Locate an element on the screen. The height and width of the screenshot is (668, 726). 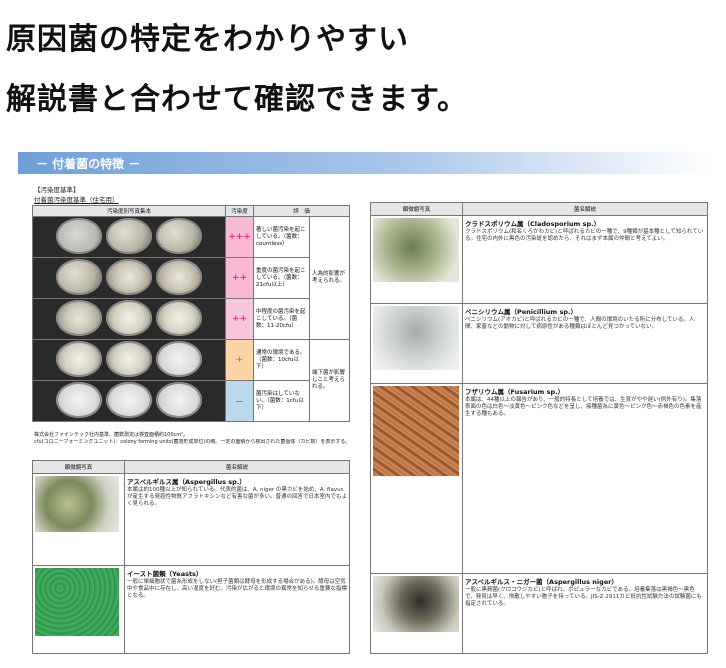
table-row: ++ 重度の菌汚染を起こしている。（菌数：21cfu以上） is located at coordinates (191, 278).